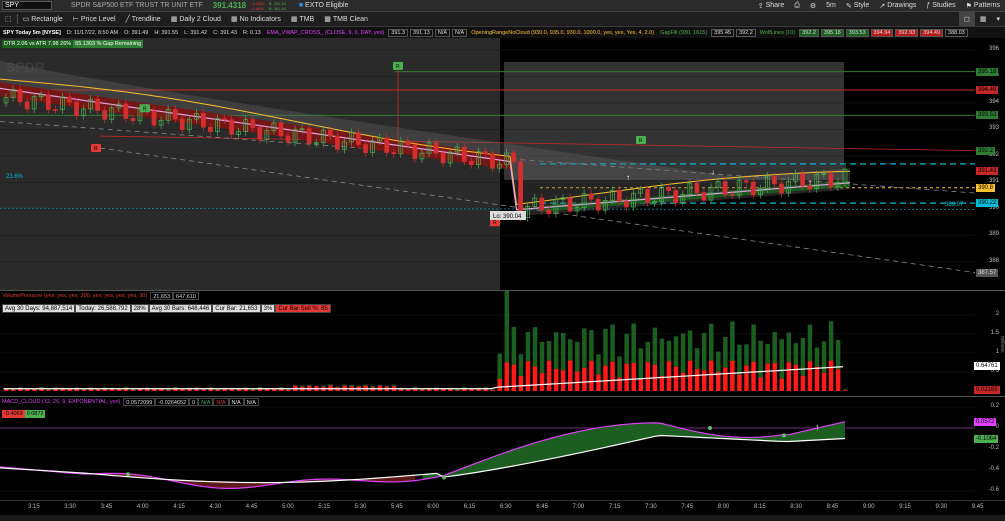 Image resolution: width=1005 pixels, height=521 pixels. What do you see at coordinates (985, 421) in the screenshot?
I see `macd-level-tag: 0.0572` at bounding box center [985, 421].